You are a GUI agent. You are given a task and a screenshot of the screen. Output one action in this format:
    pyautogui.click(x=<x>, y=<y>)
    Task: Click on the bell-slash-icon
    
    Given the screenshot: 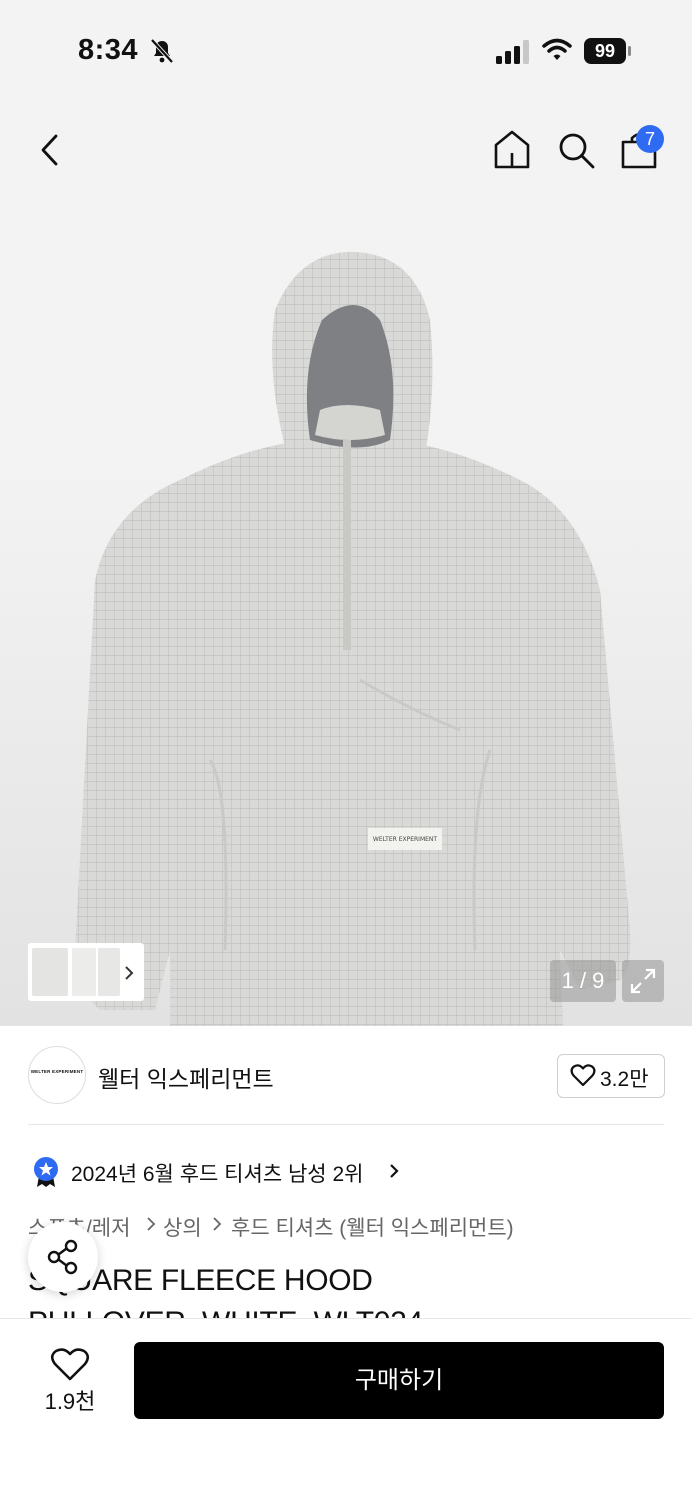 What is the action you would take?
    pyautogui.click(x=162, y=51)
    